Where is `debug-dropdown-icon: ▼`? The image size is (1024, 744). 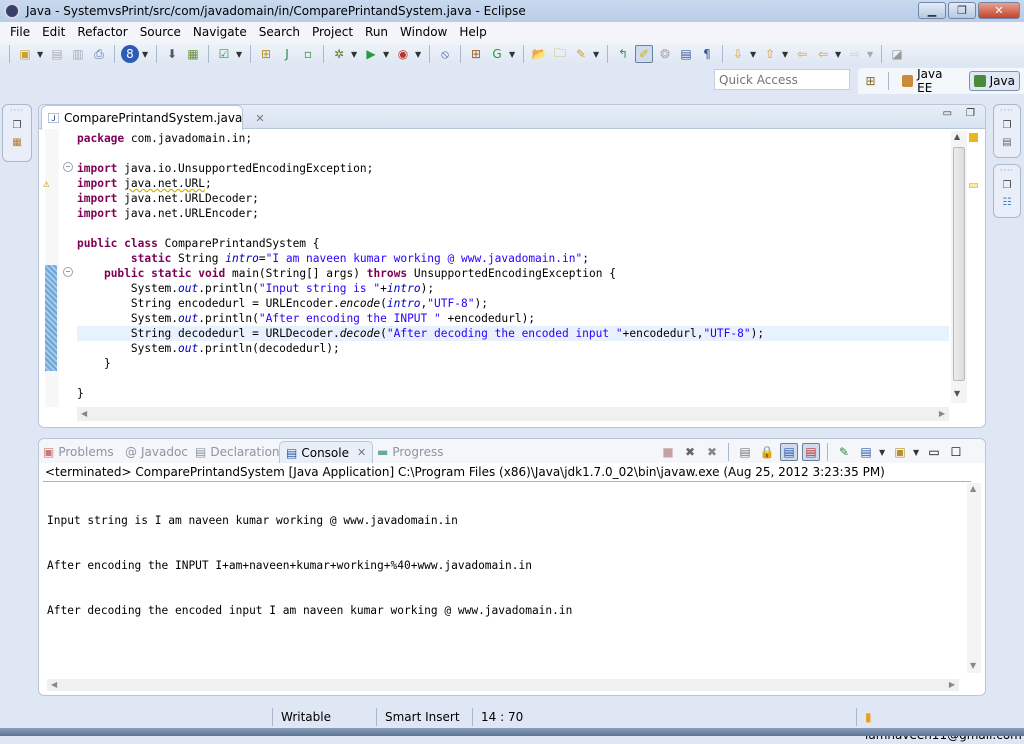
debug-dropdown-icon: ▼ is located at coordinates (355, 54).